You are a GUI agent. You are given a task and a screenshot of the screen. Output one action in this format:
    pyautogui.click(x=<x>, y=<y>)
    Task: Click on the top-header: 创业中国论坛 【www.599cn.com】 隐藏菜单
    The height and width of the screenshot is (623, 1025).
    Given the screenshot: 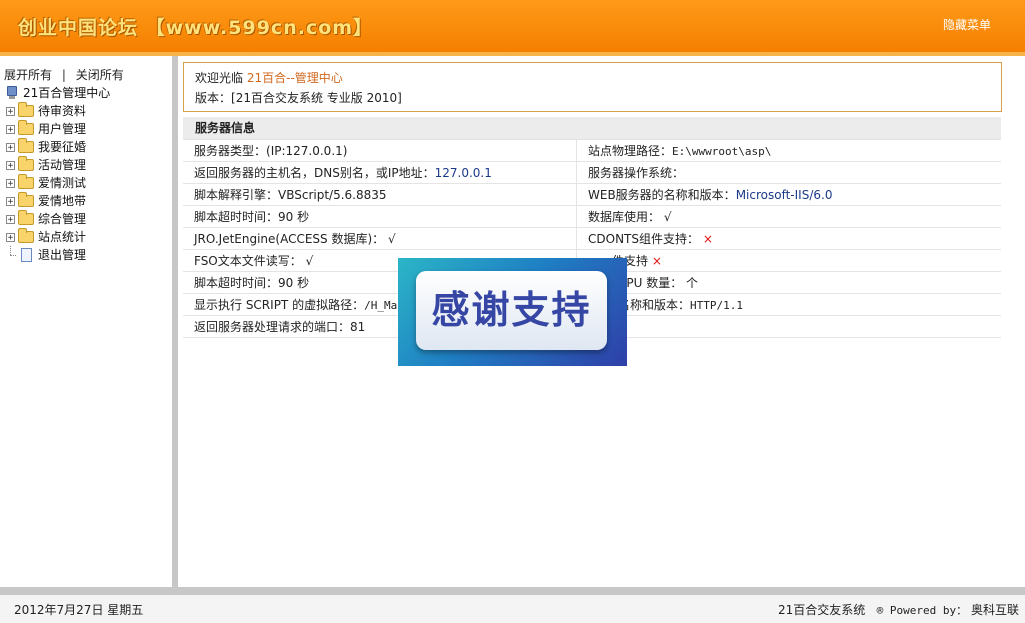 What is the action you would take?
    pyautogui.click(x=512, y=28)
    